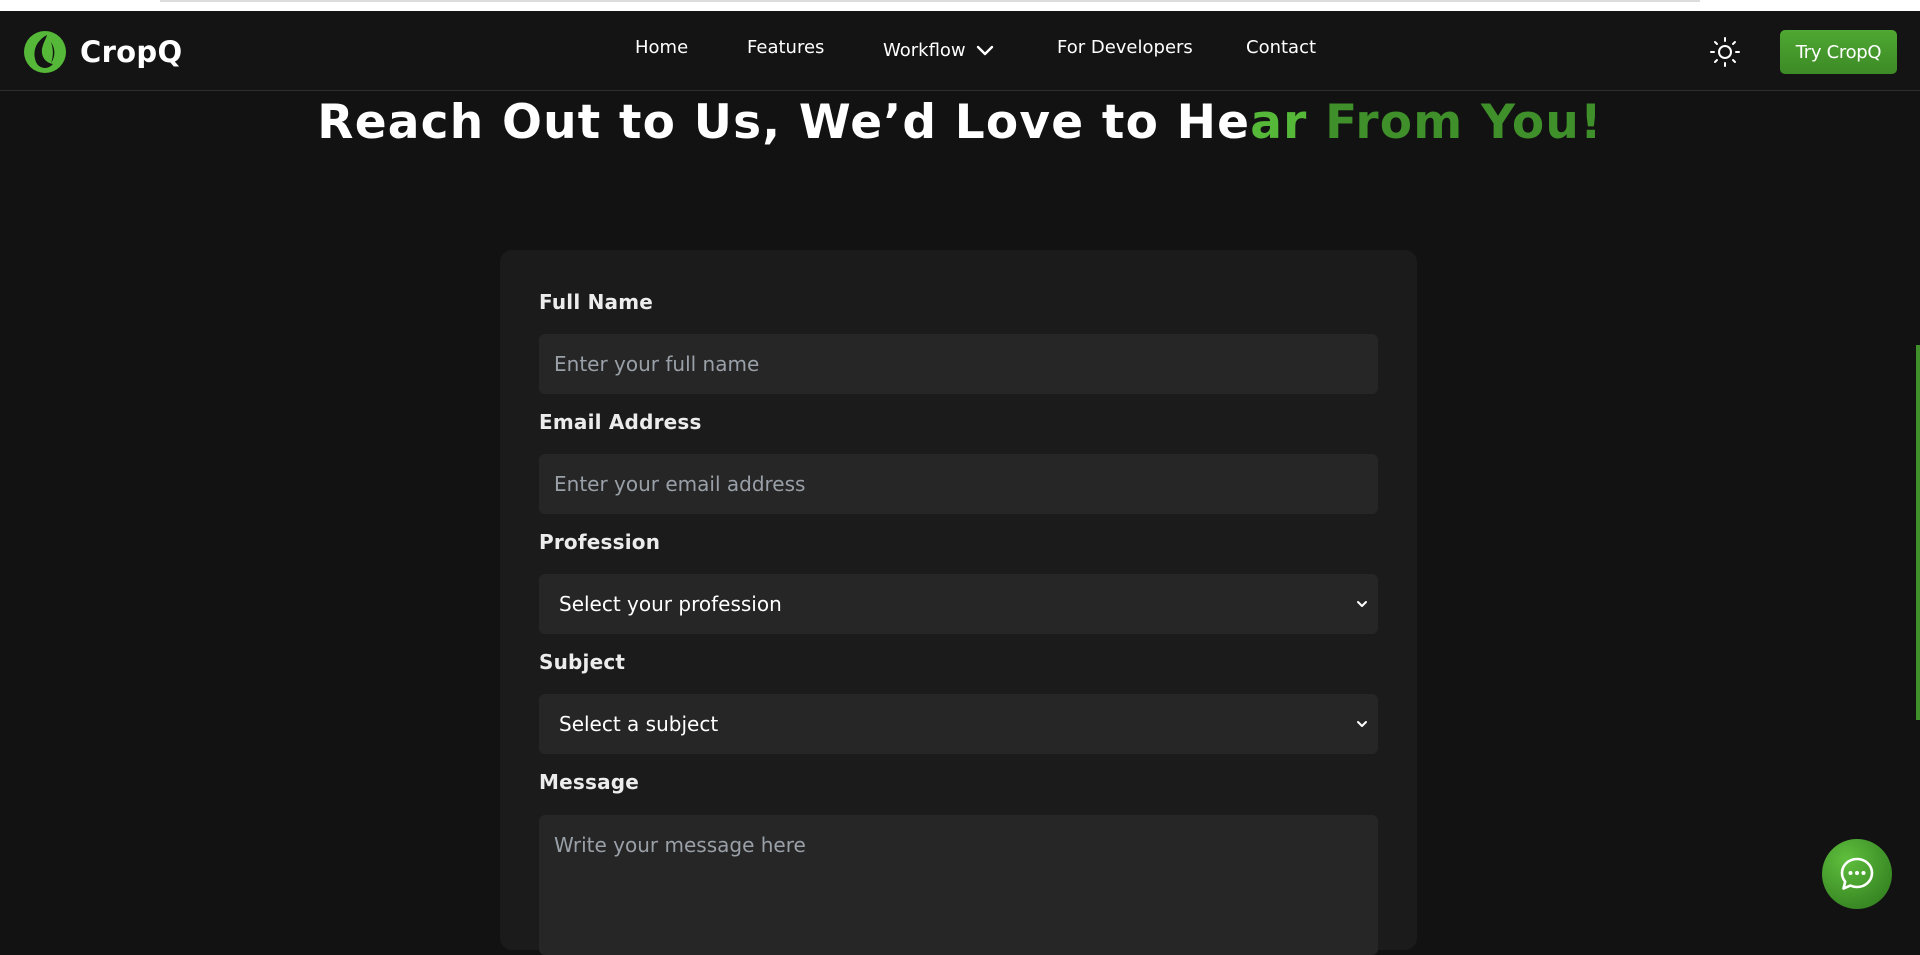 This screenshot has width=1920, height=955. What do you see at coordinates (1918, 532) in the screenshot?
I see `scrollbar-thumb` at bounding box center [1918, 532].